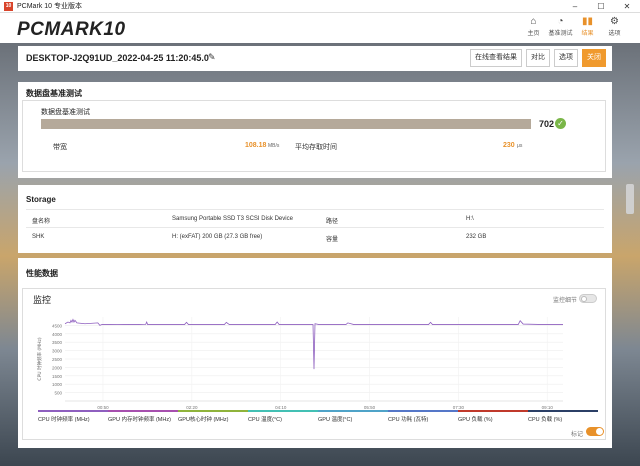 The height and width of the screenshot is (466, 640). I want to click on legend-item: CPU 温度(°C), so click(283, 416).